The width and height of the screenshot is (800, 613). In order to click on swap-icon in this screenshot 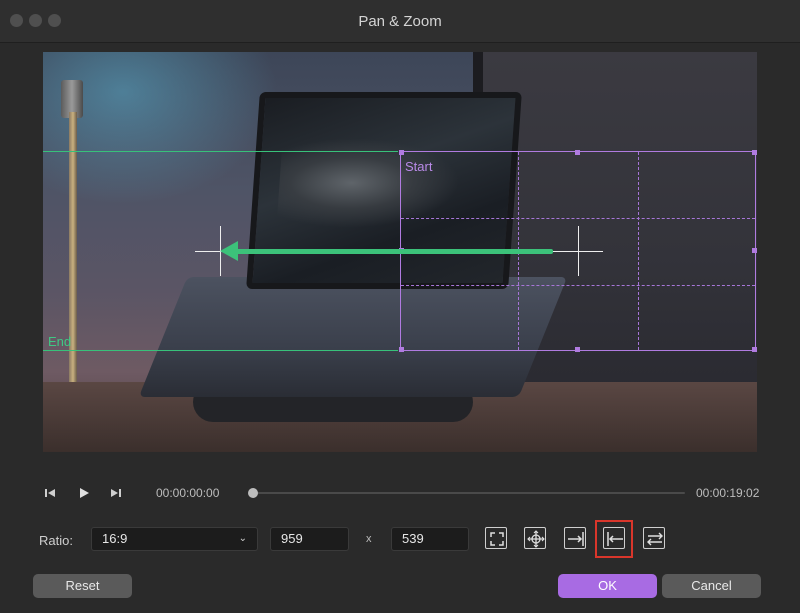, I will do `click(655, 539)`.